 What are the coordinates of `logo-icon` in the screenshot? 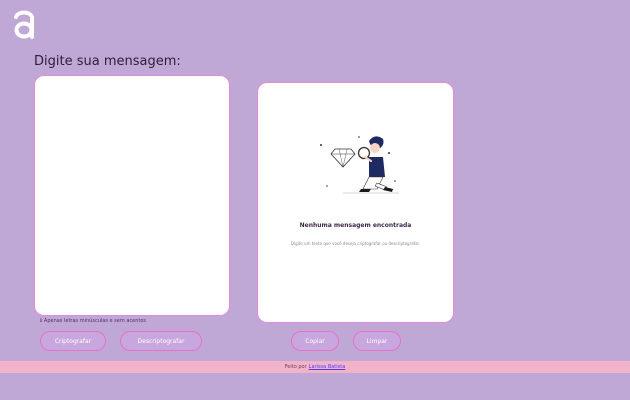 It's located at (24, 26).